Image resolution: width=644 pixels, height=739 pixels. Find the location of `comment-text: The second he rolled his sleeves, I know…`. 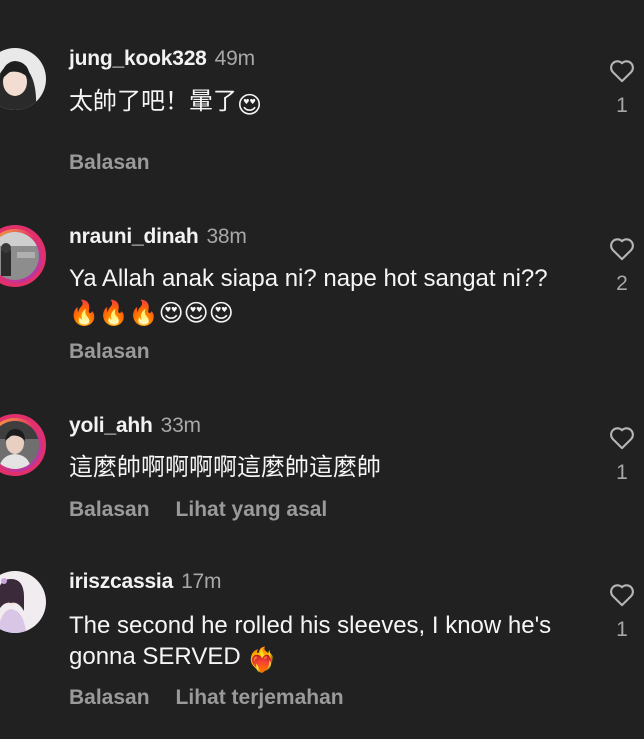

comment-text: The second he rolled his sleeves, I know… is located at coordinates (310, 643).